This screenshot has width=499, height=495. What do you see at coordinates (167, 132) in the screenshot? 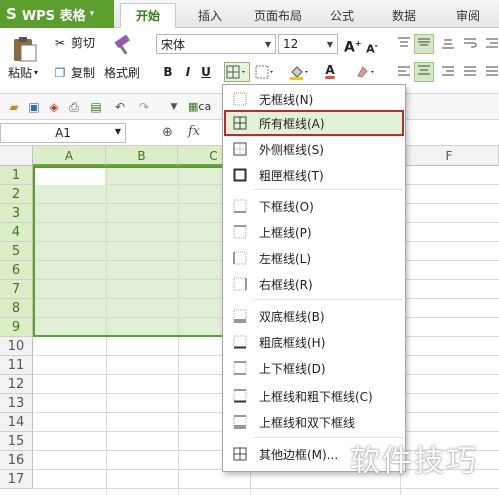
I see `zoom-icon: ⊕` at bounding box center [167, 132].